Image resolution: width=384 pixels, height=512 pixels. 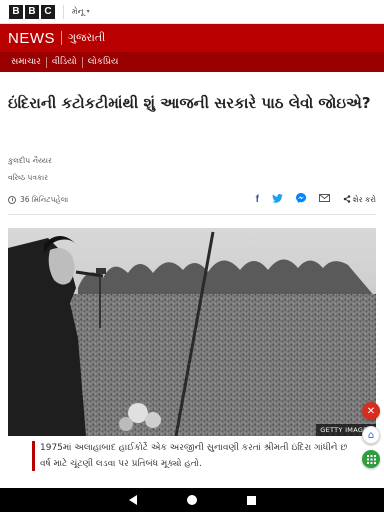 I want to click on header-divider, so click(x=61, y=38).